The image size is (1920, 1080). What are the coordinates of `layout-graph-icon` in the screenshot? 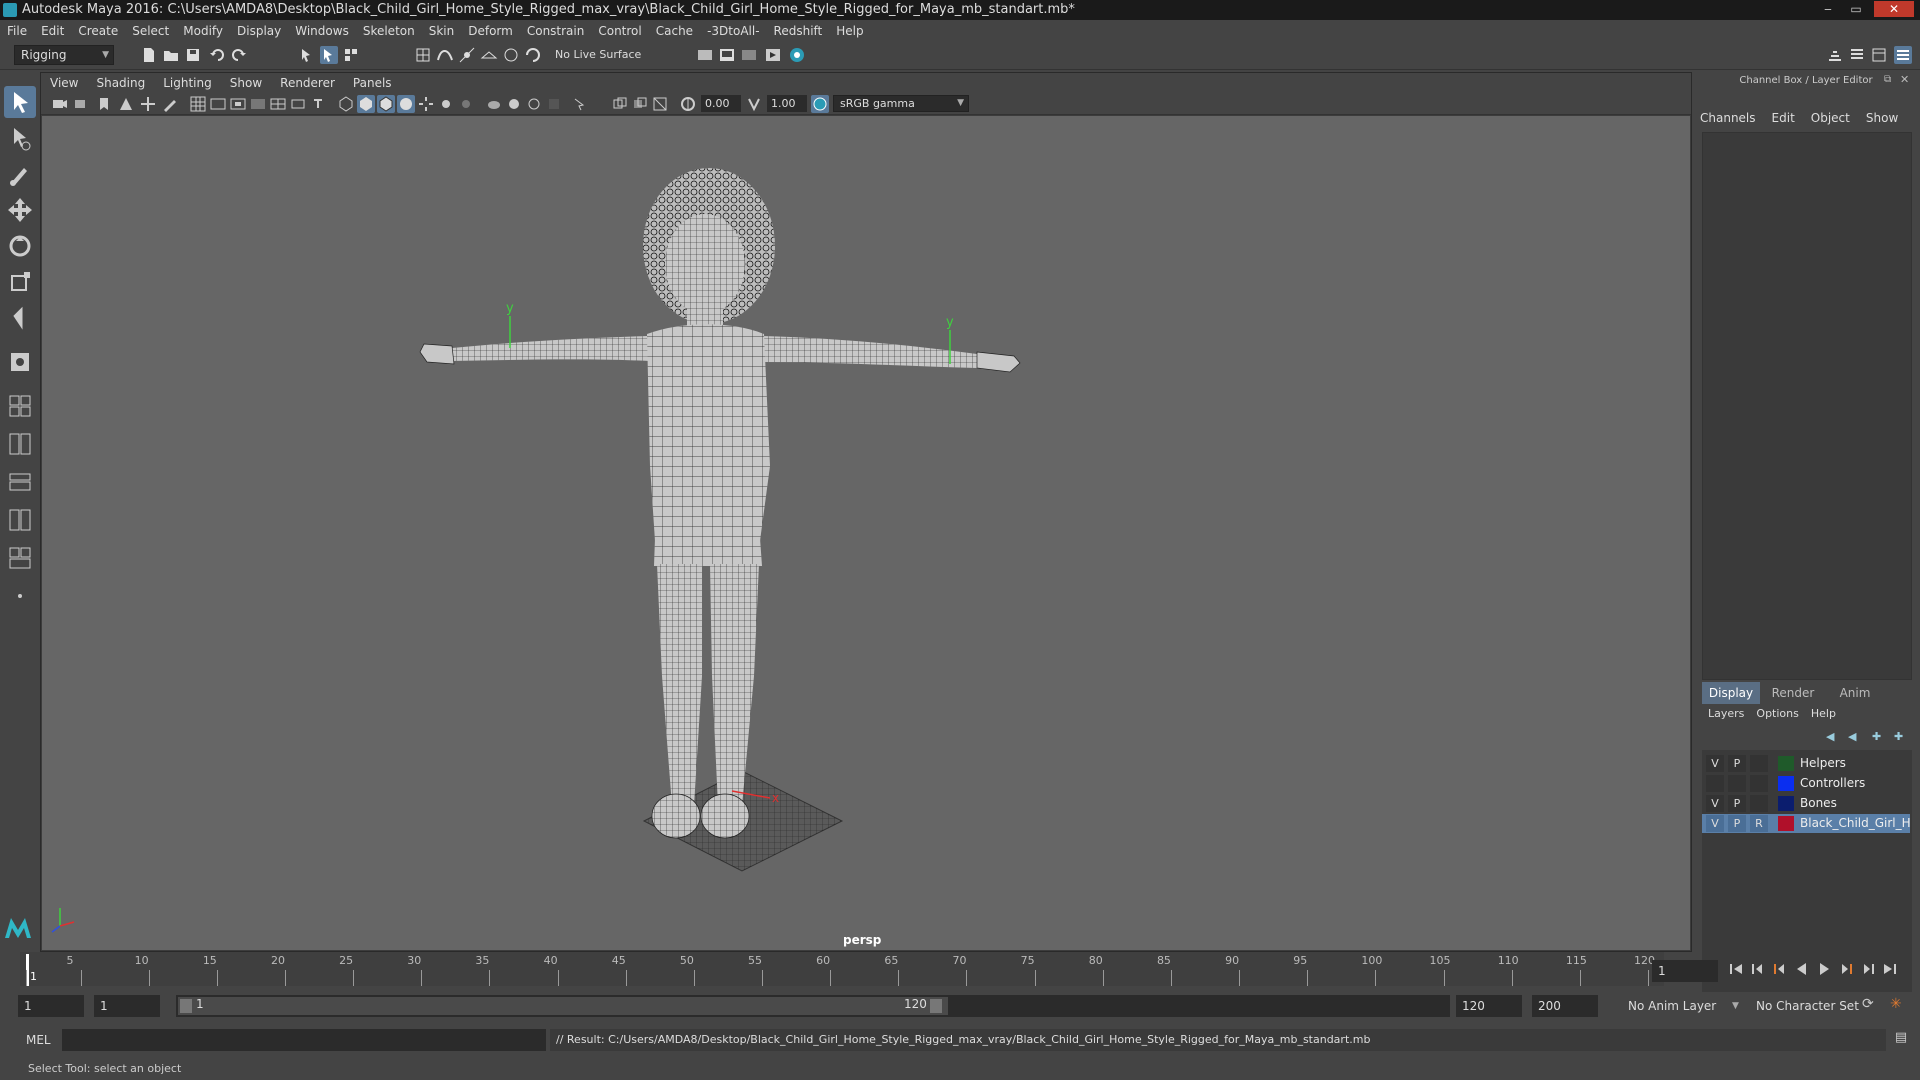 It's located at (20, 520).